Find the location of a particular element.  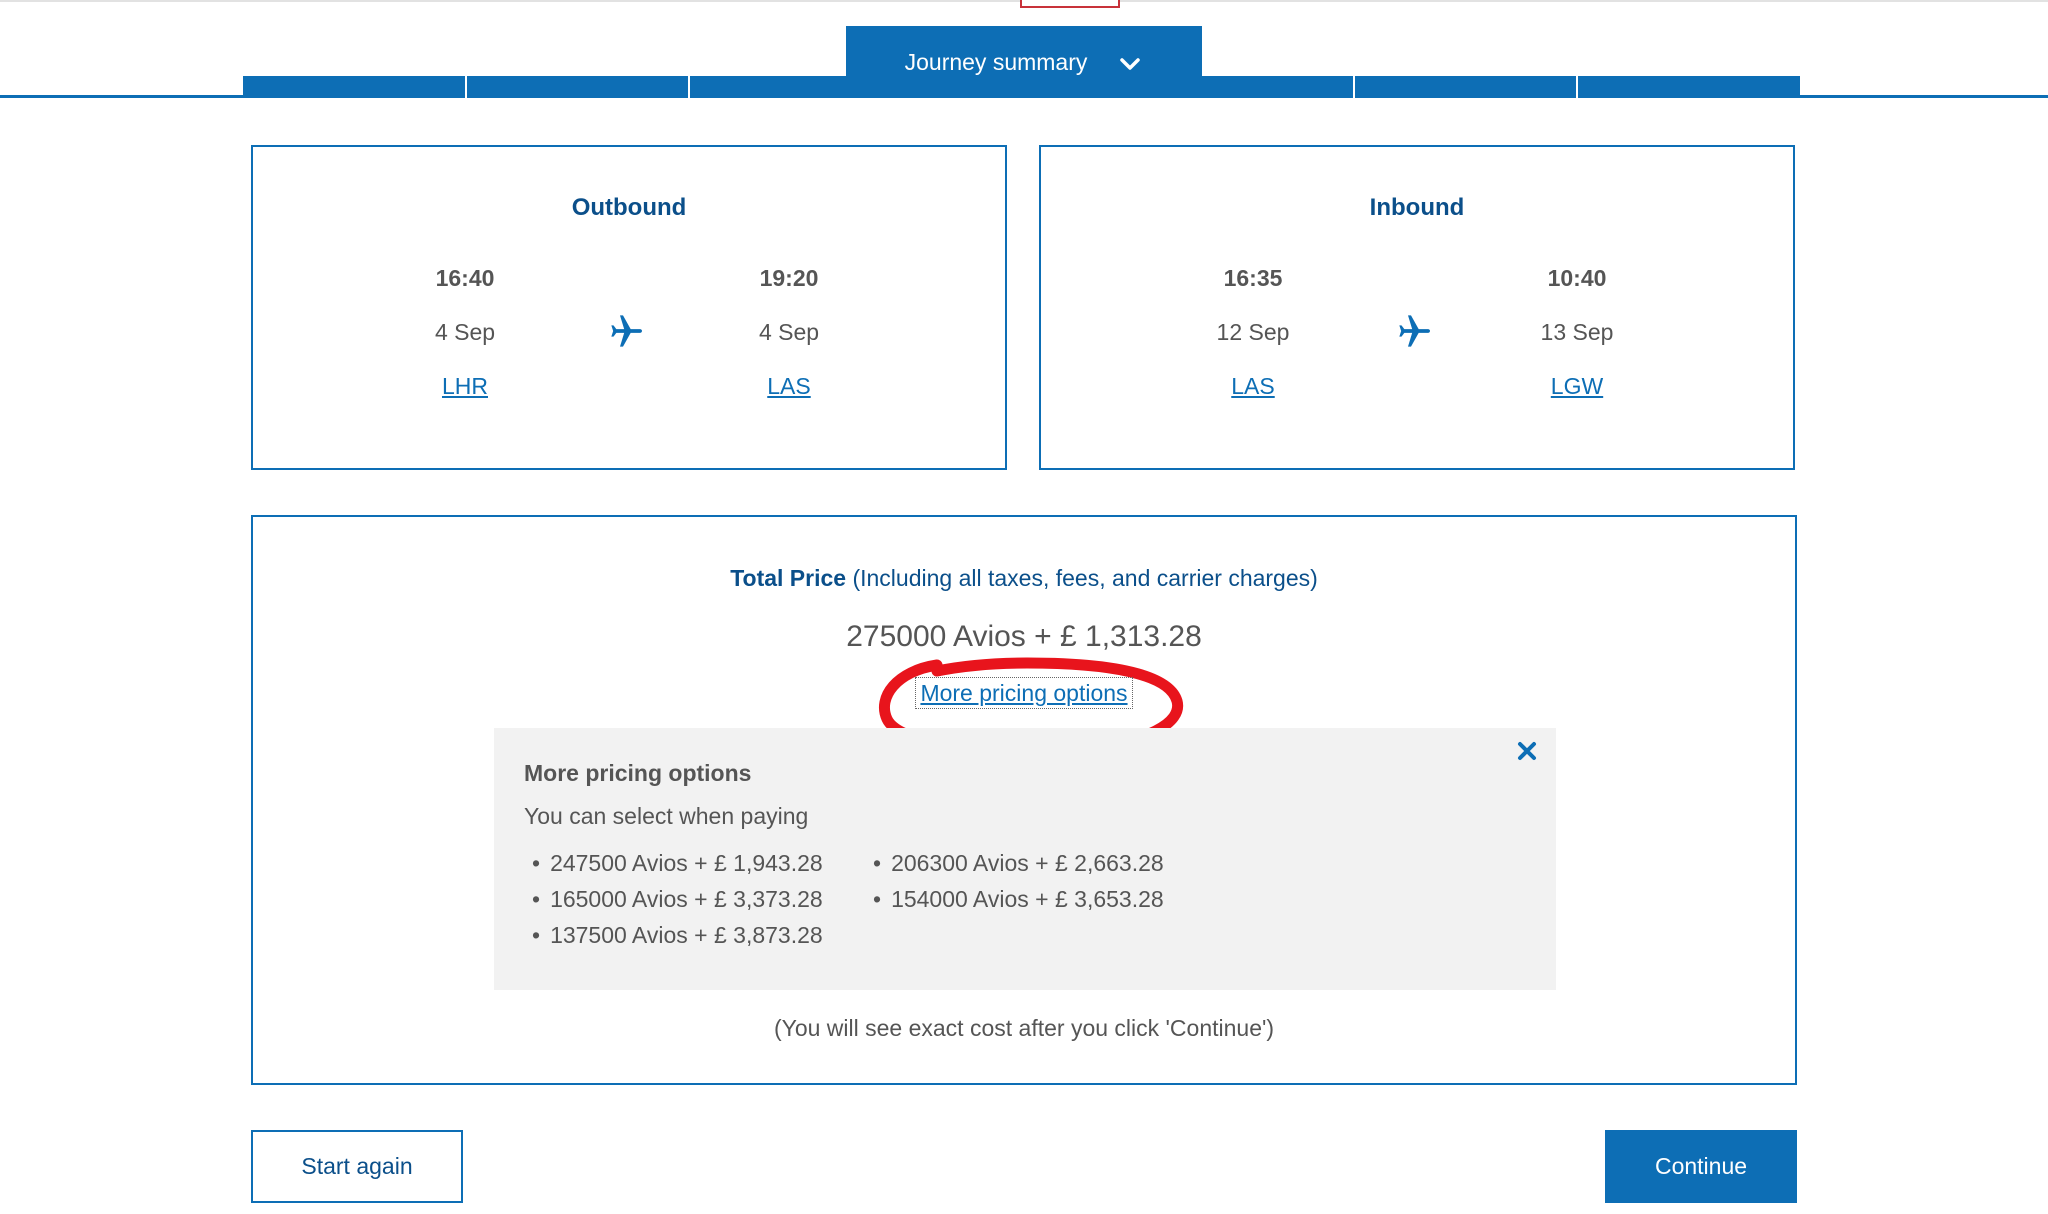

total-price-heading: Total Price is located at coordinates (788, 578).